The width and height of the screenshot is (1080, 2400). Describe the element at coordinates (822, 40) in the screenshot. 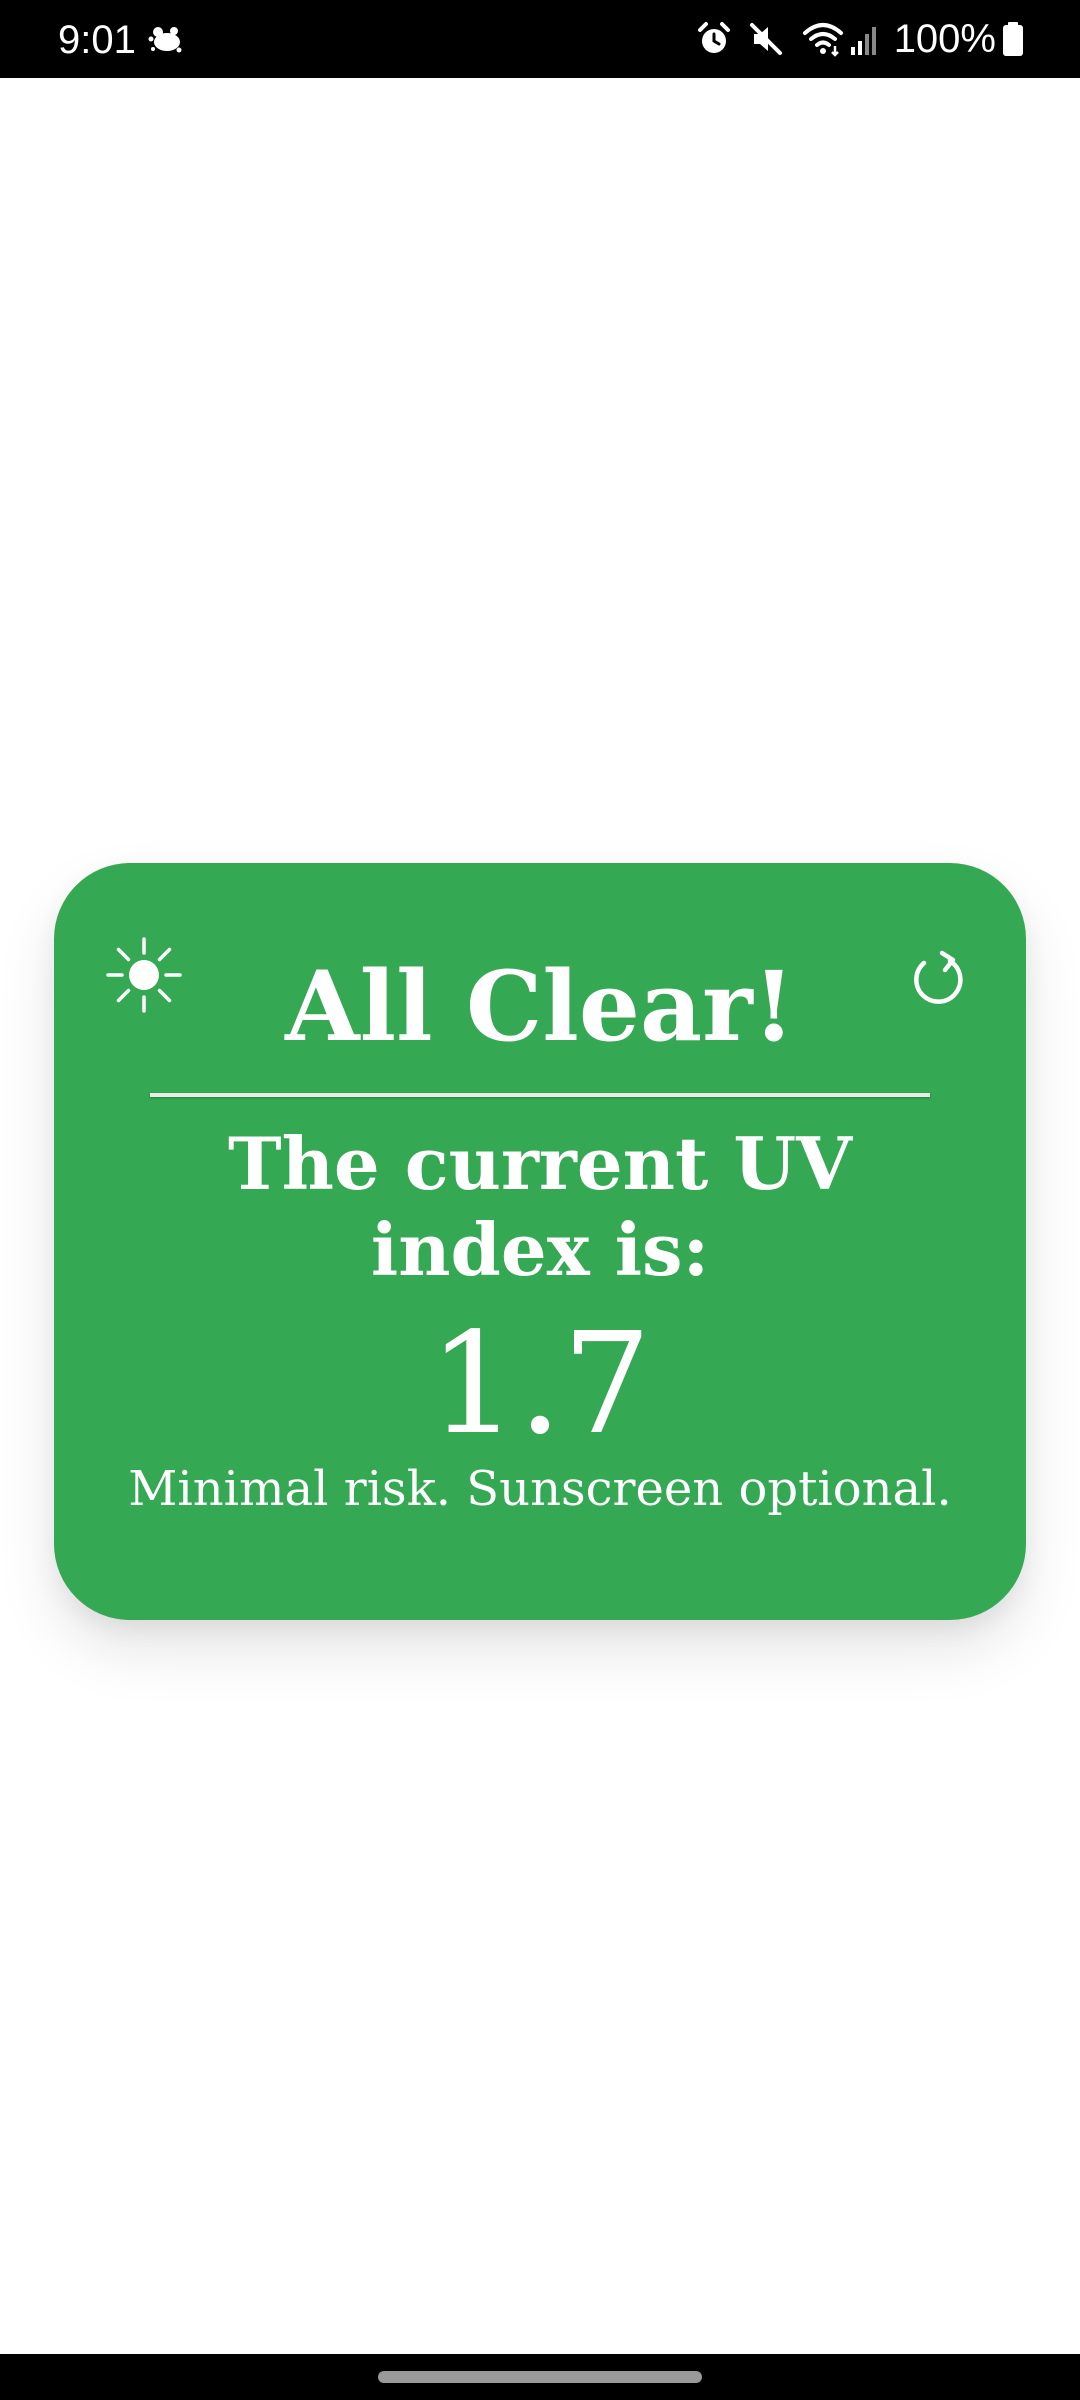

I see `wifi-icon` at that location.